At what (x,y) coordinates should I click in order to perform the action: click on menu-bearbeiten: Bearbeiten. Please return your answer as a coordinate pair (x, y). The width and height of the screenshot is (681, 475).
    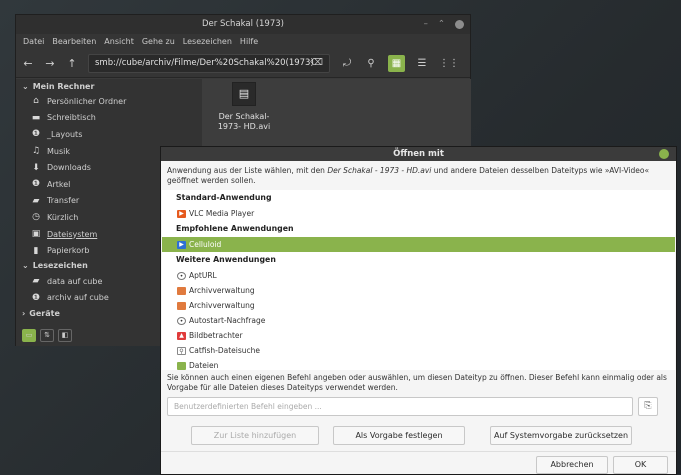
    Looking at the image, I should click on (74, 41).